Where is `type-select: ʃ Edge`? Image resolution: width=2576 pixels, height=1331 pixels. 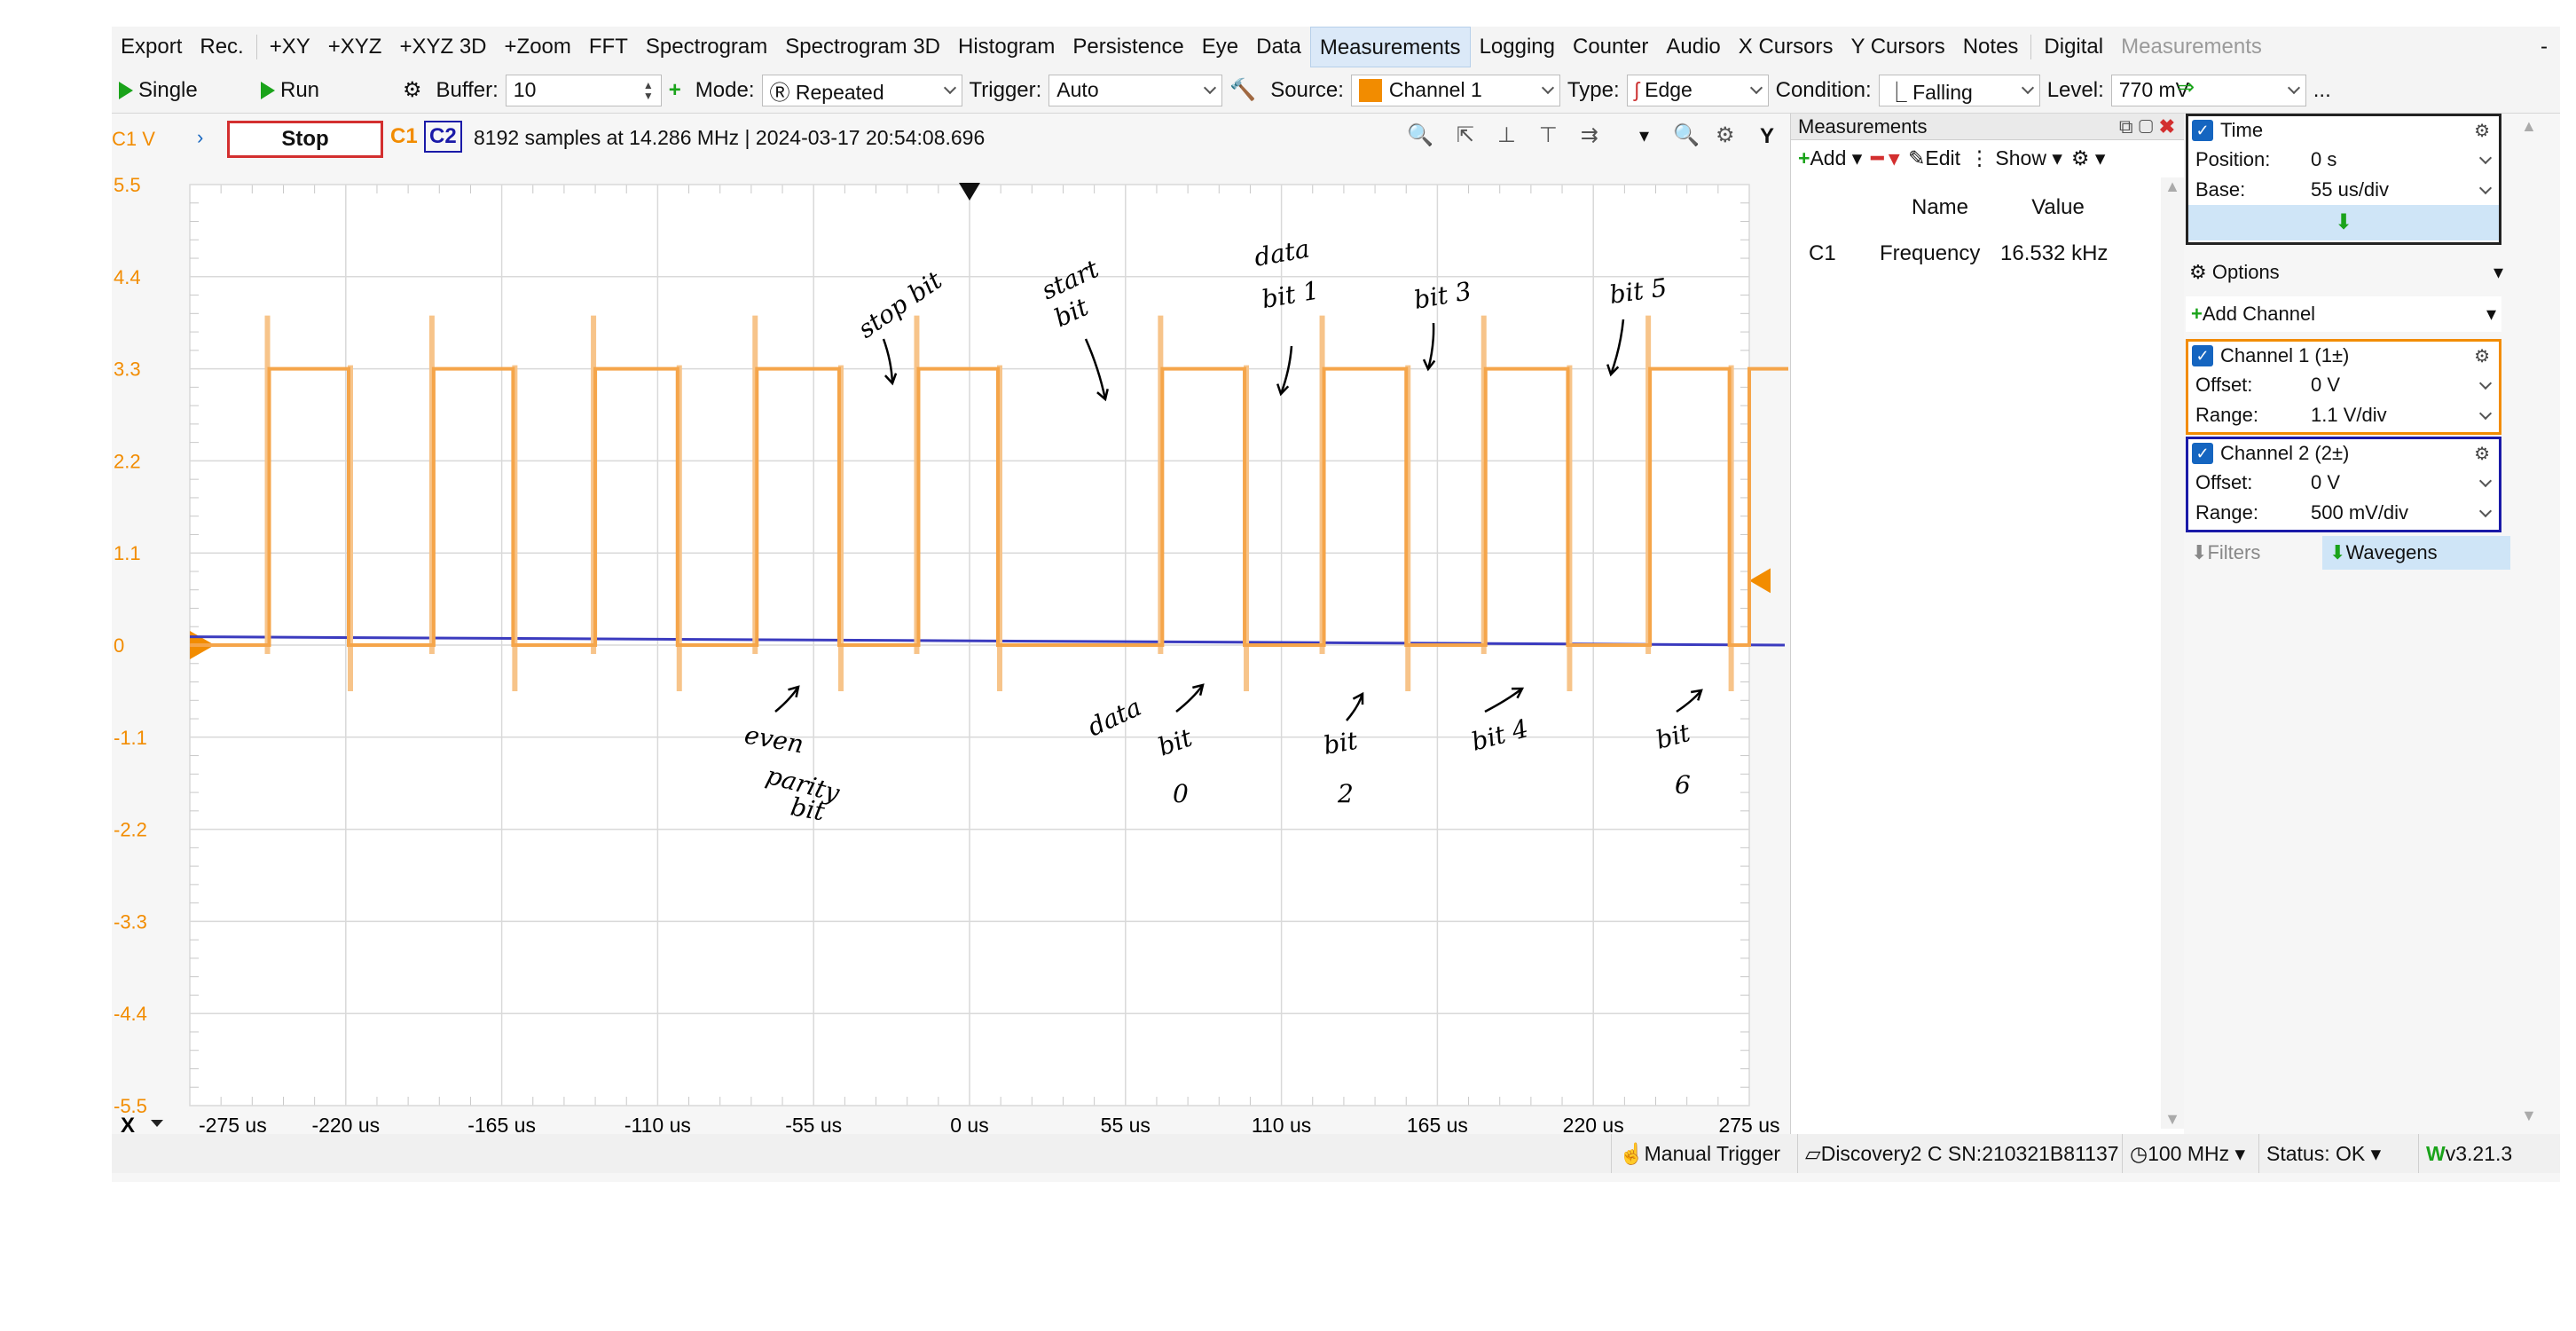
type-select: ʃ Edge is located at coordinates (1697, 90).